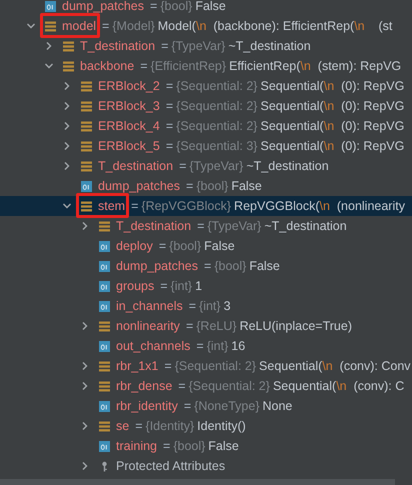  Describe the element at coordinates (153, 346) in the screenshot. I see `variable-name: out_channels` at that location.